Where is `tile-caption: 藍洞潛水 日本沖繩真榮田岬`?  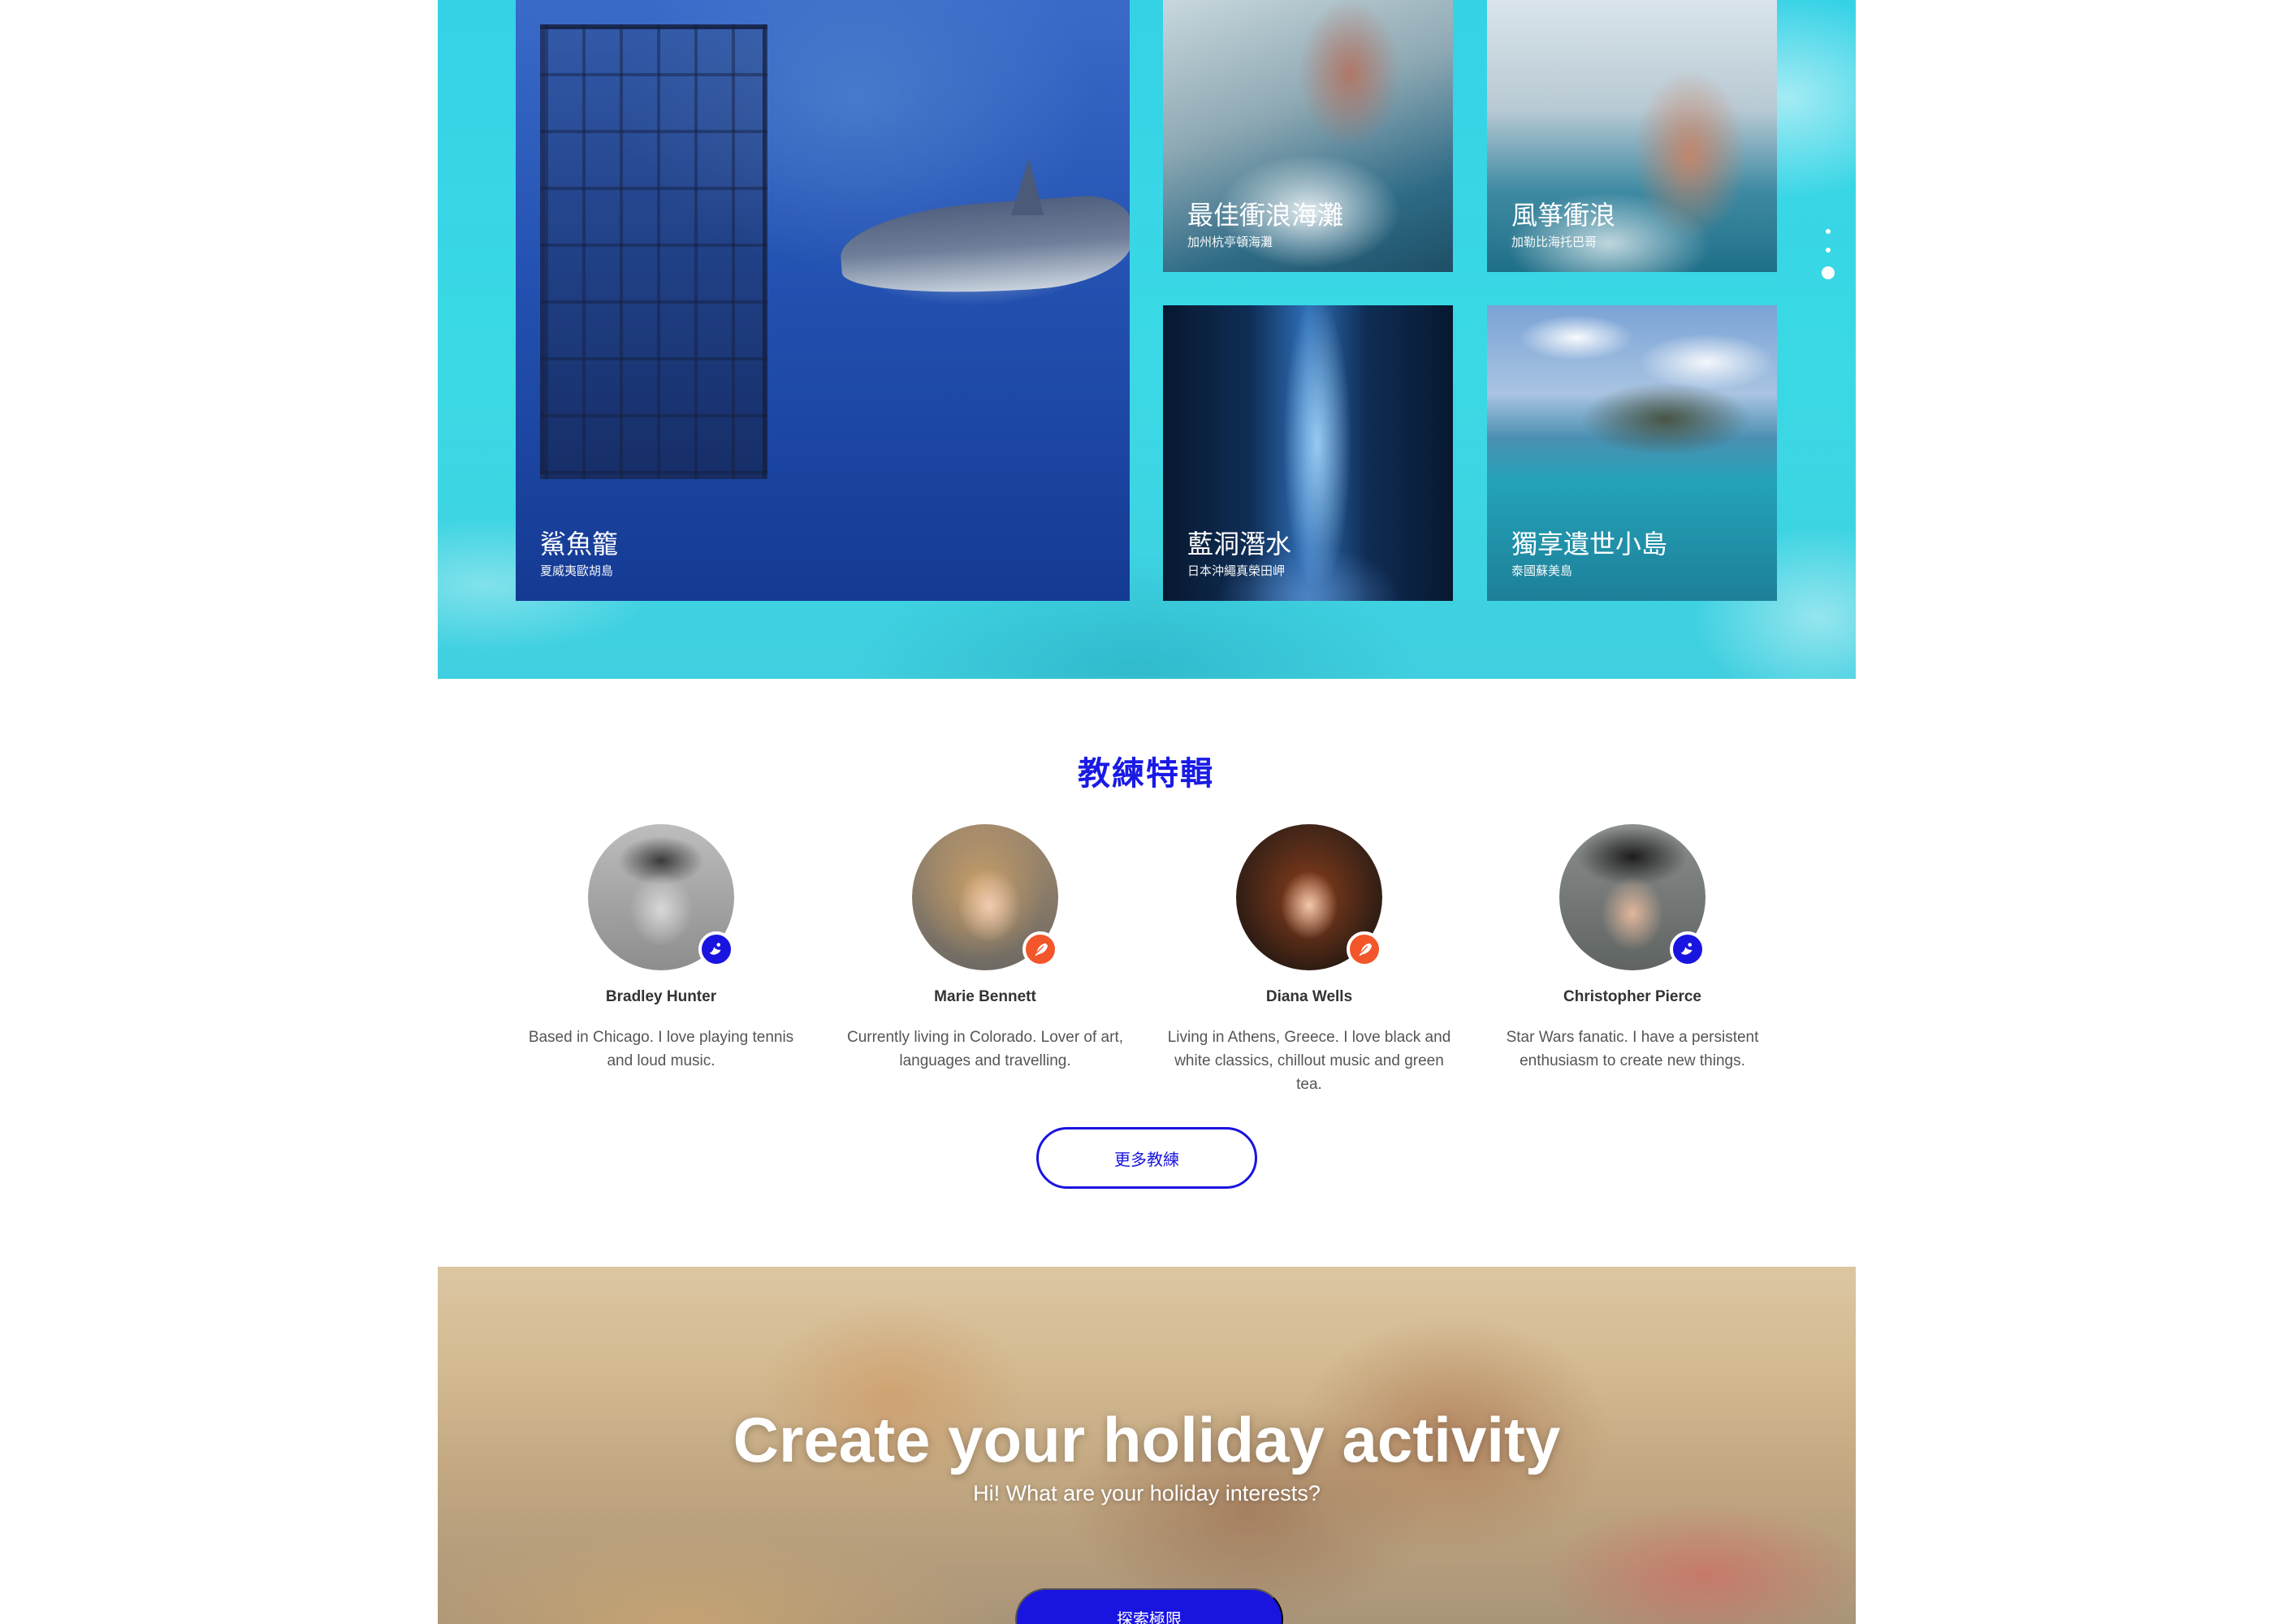
tile-caption: 藍洞潛水 日本沖繩真榮田岬 is located at coordinates (1239, 554).